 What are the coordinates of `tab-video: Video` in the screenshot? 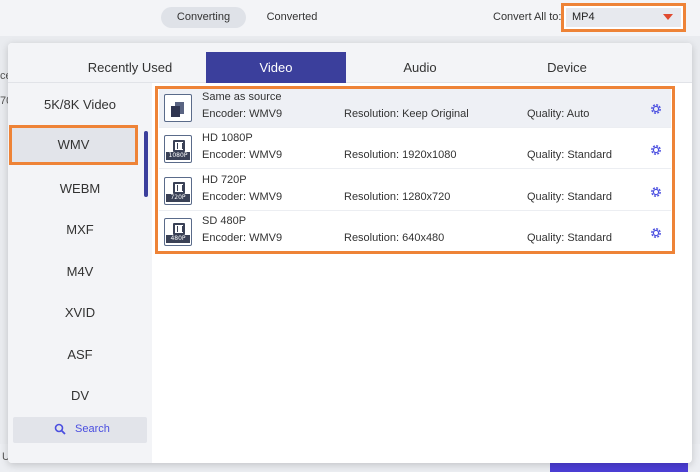 It's located at (276, 67).